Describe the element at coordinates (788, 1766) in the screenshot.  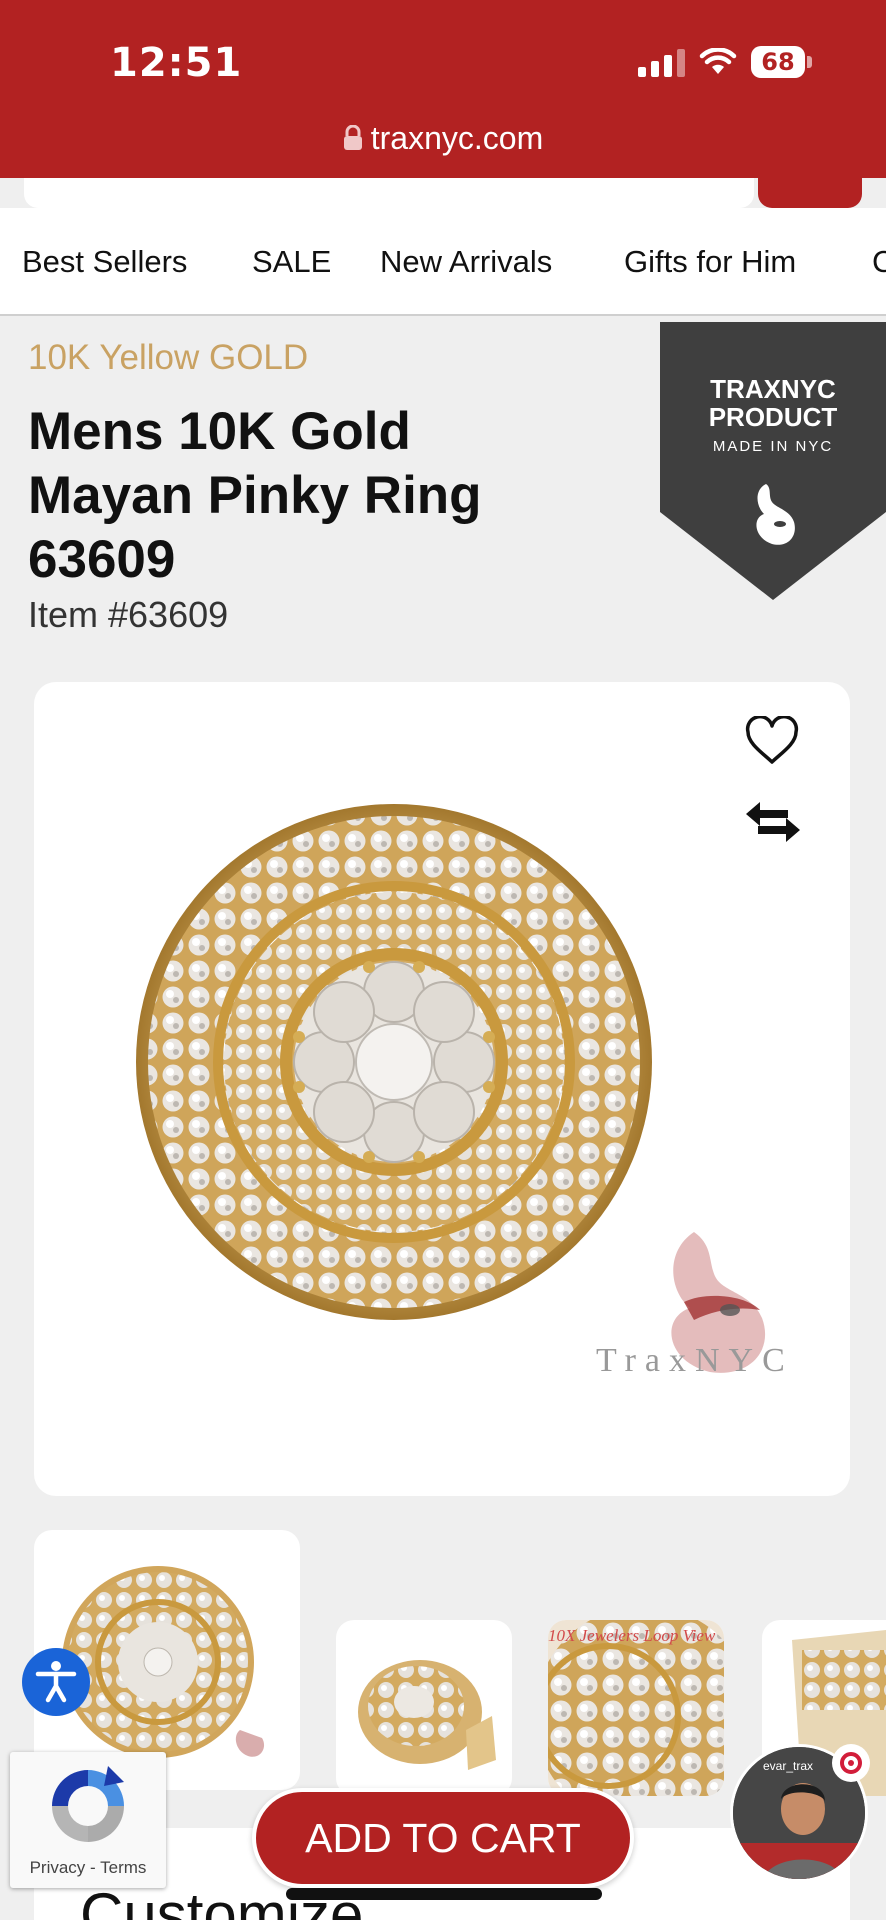
I see `video-caption: evar_trax` at that location.